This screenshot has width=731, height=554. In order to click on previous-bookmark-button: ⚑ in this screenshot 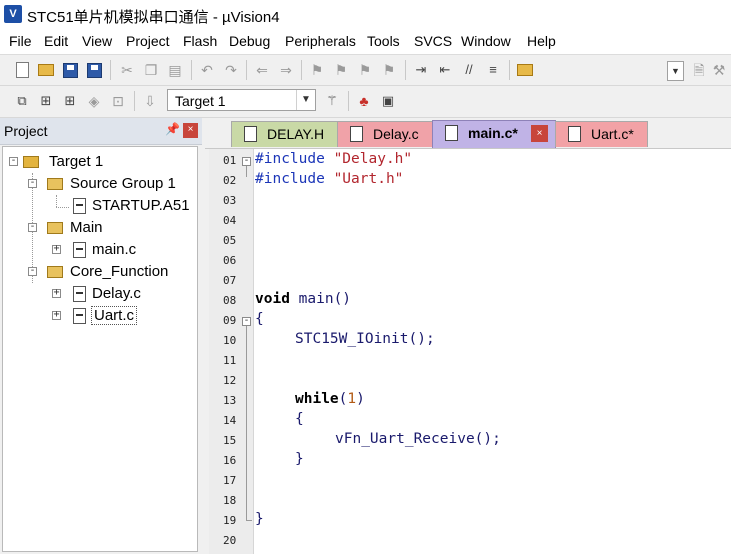, I will do `click(341, 70)`.